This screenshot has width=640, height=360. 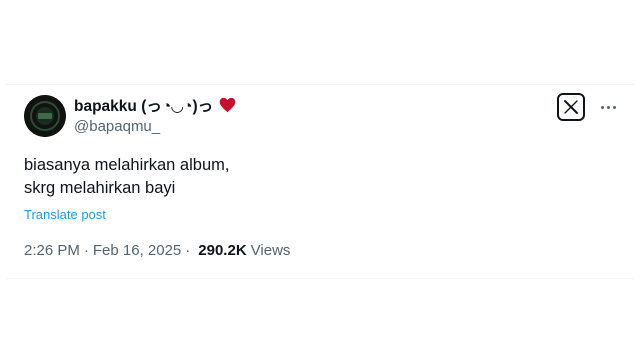 I want to click on author-handle: @bapaqmu_, so click(x=117, y=126).